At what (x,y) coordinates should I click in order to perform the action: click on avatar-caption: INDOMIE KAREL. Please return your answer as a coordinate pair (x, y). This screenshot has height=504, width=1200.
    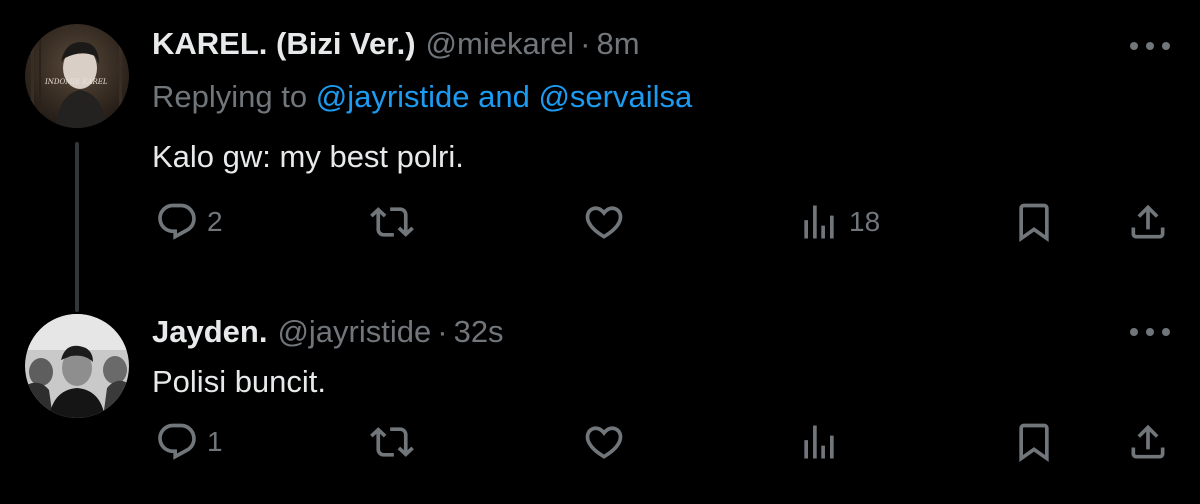
    Looking at the image, I should click on (76, 82).